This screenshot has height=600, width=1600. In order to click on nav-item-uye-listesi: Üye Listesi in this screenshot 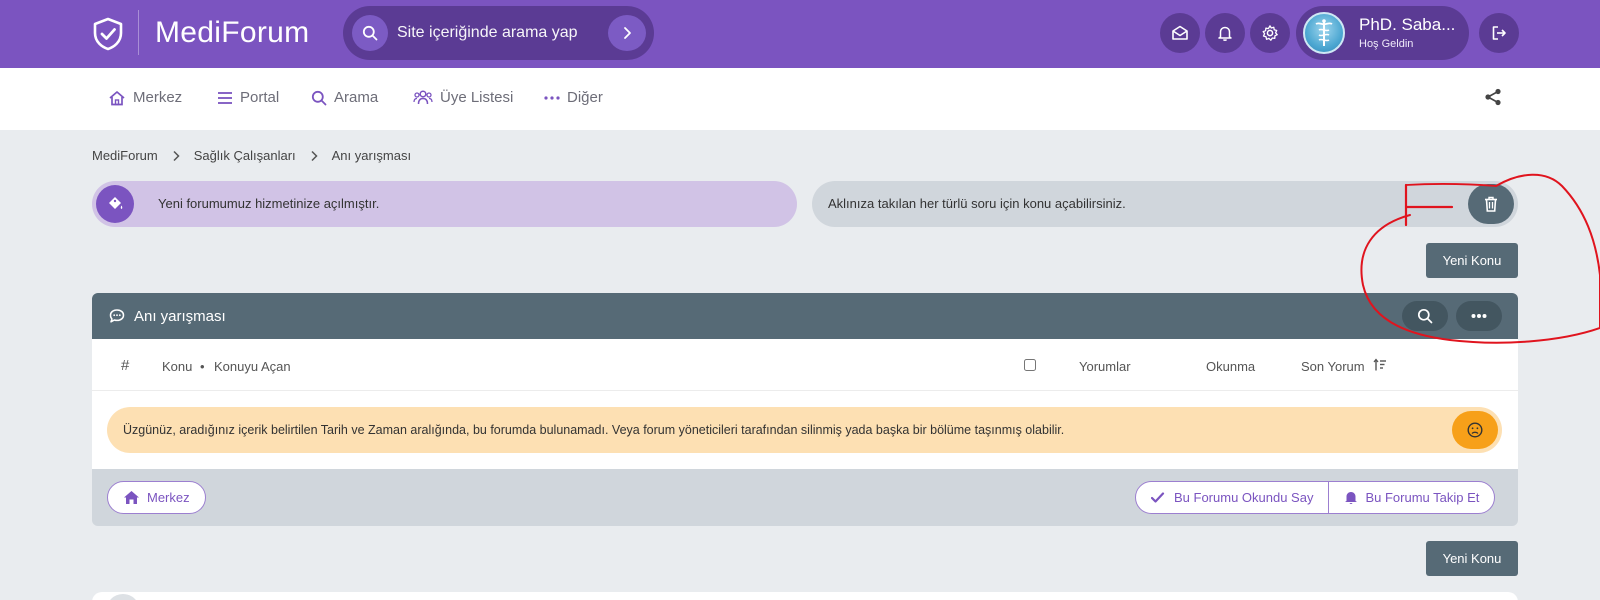, I will do `click(463, 97)`.